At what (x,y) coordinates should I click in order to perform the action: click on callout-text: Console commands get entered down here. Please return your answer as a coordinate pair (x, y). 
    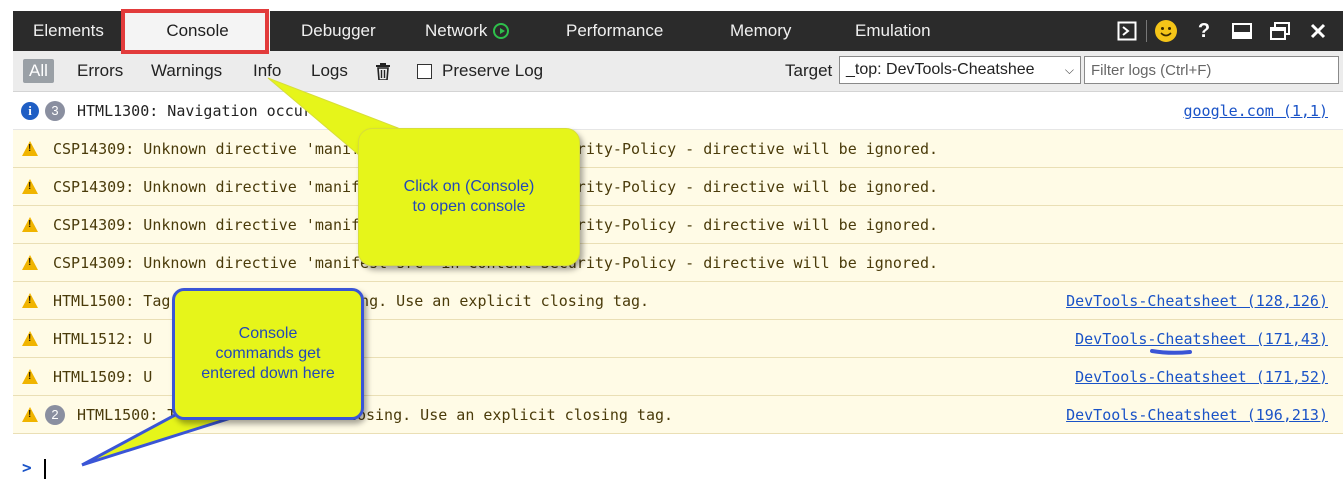
    Looking at the image, I should click on (268, 353).